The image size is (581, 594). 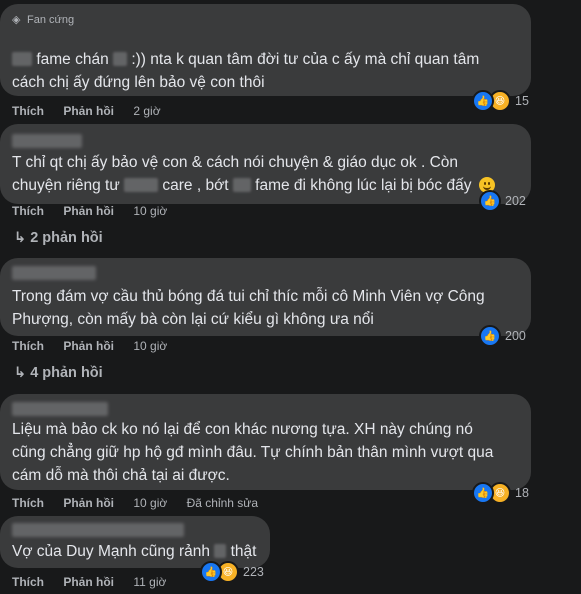 I want to click on reaction-summary: 👍 😆 18, so click(x=500, y=493).